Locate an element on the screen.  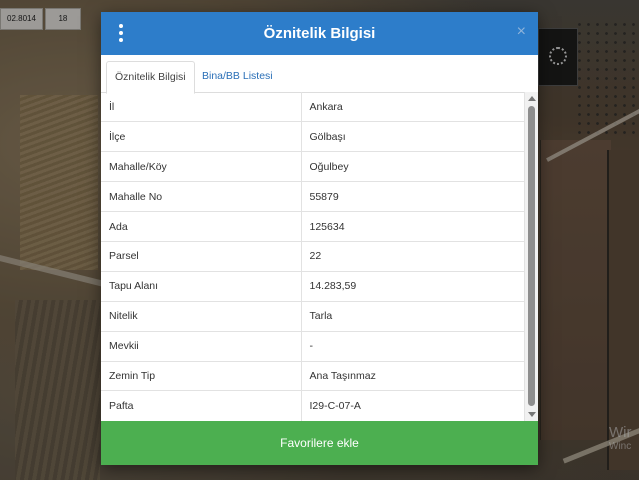
table-row: Zemin Tip Ana Taşınmaz is located at coordinates (313, 375).